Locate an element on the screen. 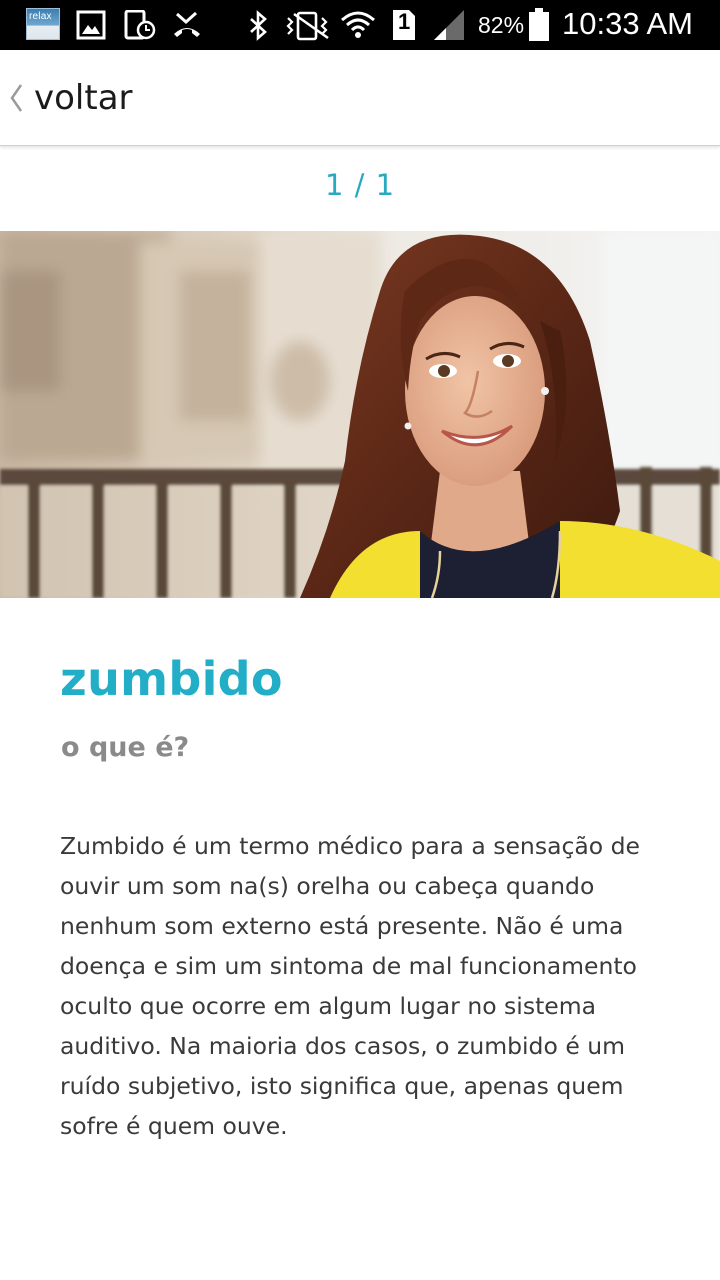 Image resolution: width=720 pixels, height=1280 pixels. relax-app-icon-label: relax is located at coordinates (40, 16).